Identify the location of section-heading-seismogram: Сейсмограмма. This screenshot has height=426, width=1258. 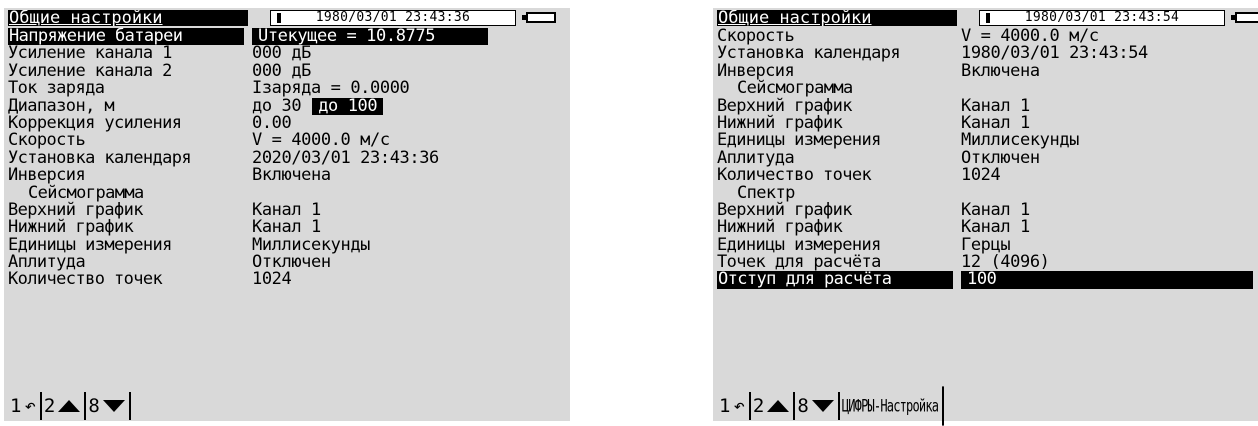
(987, 88).